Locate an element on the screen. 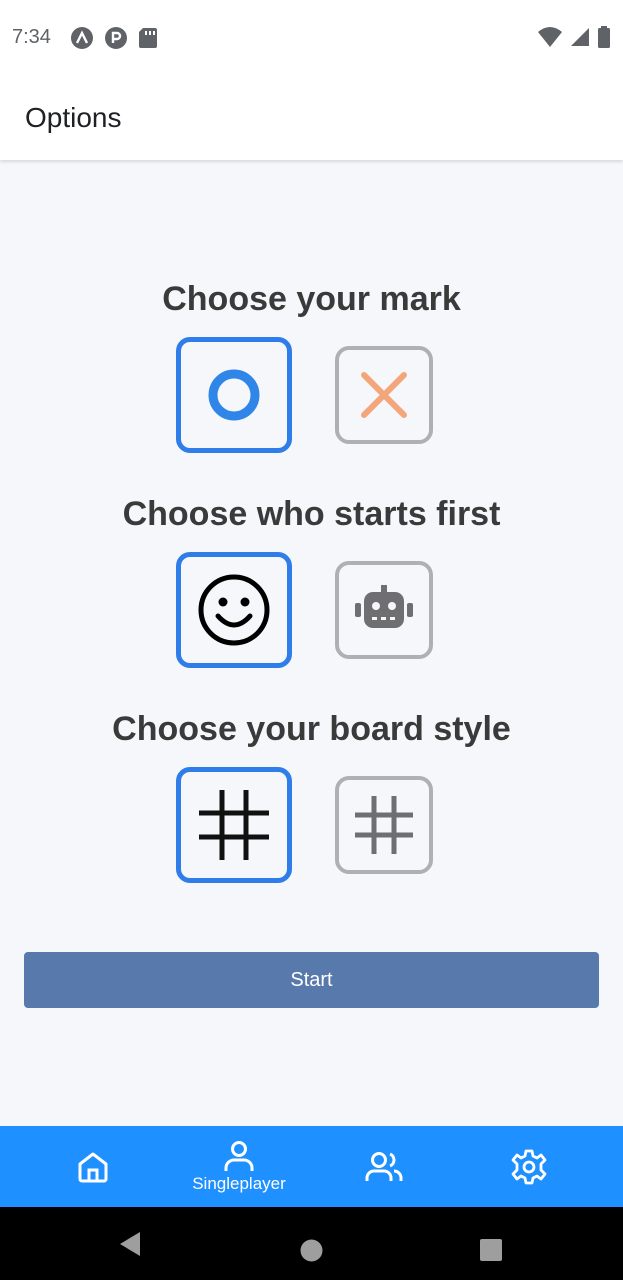 The width and height of the screenshot is (623, 1280). nav-home is located at coordinates (93, 1166).